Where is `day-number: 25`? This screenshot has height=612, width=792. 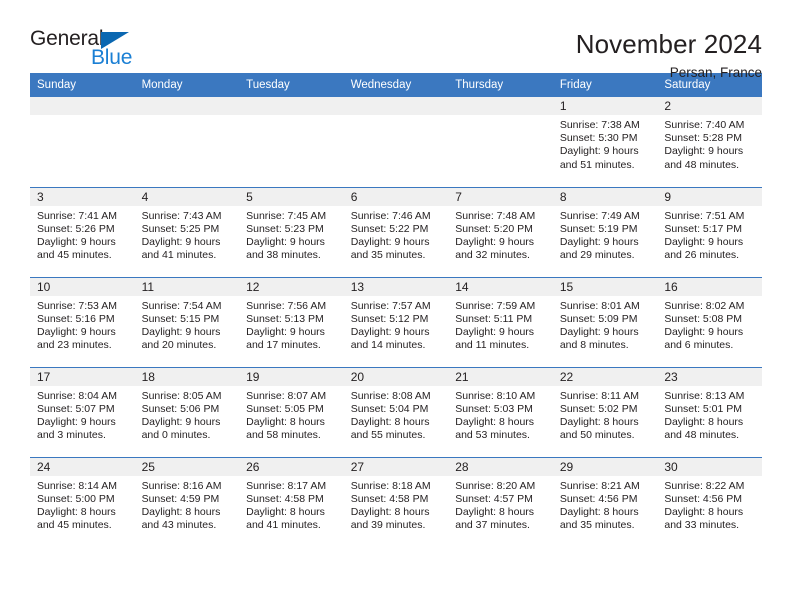
day-number: 25 is located at coordinates (187, 466).